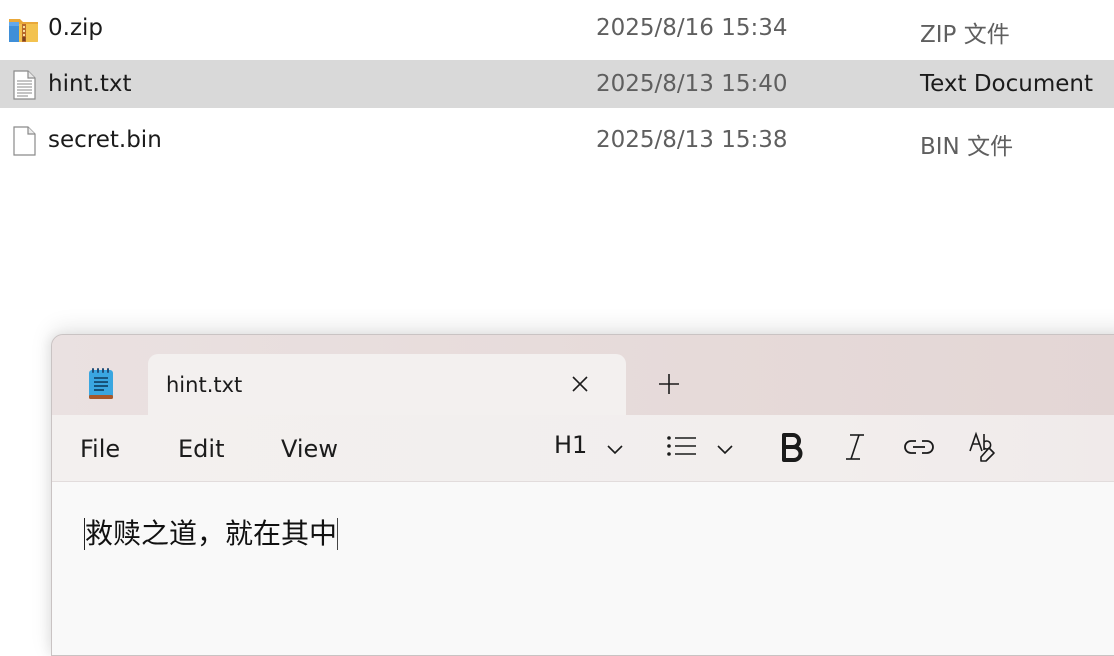 This screenshot has width=1114, height=656. What do you see at coordinates (105, 140) in the screenshot?
I see `file-name: secret.bin` at bounding box center [105, 140].